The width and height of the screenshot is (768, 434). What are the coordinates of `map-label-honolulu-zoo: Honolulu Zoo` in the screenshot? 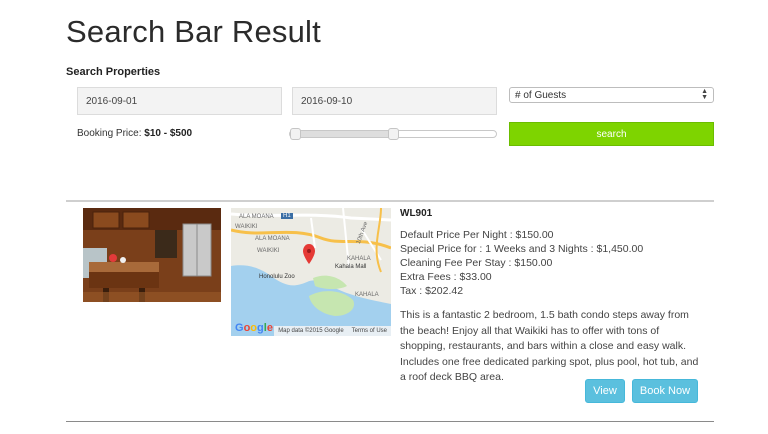 It's located at (277, 277).